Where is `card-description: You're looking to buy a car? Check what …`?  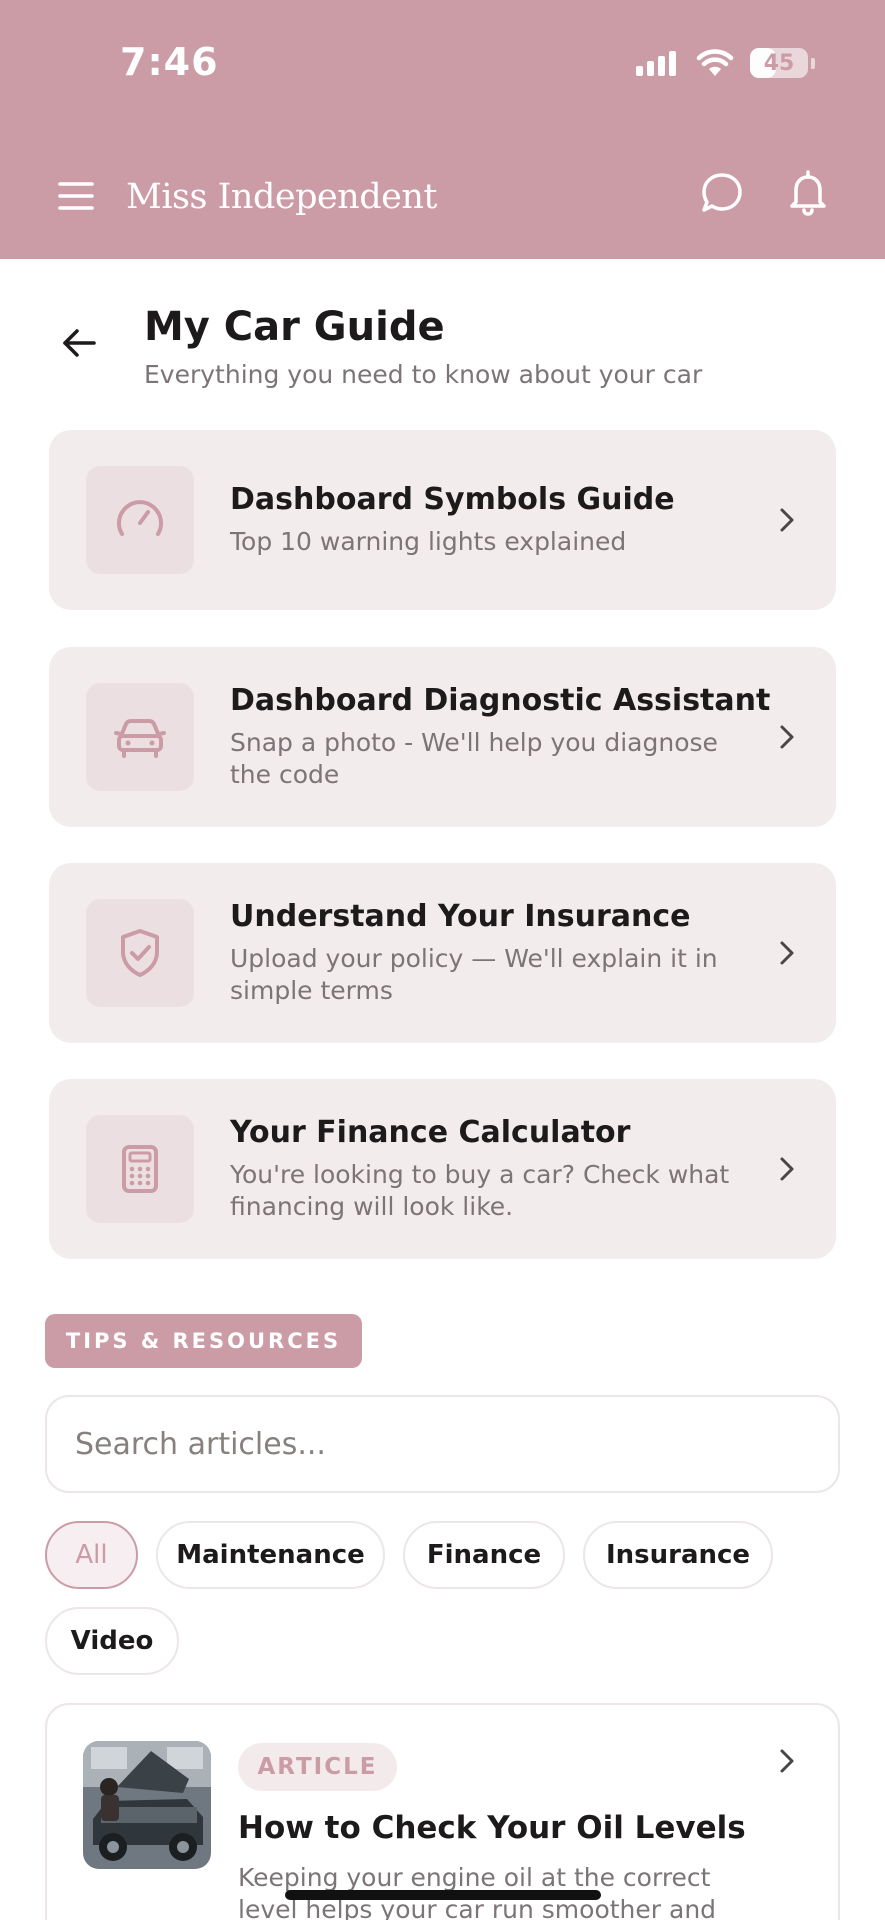 card-description: You're looking to buy a car? Check what … is located at coordinates (480, 1190).